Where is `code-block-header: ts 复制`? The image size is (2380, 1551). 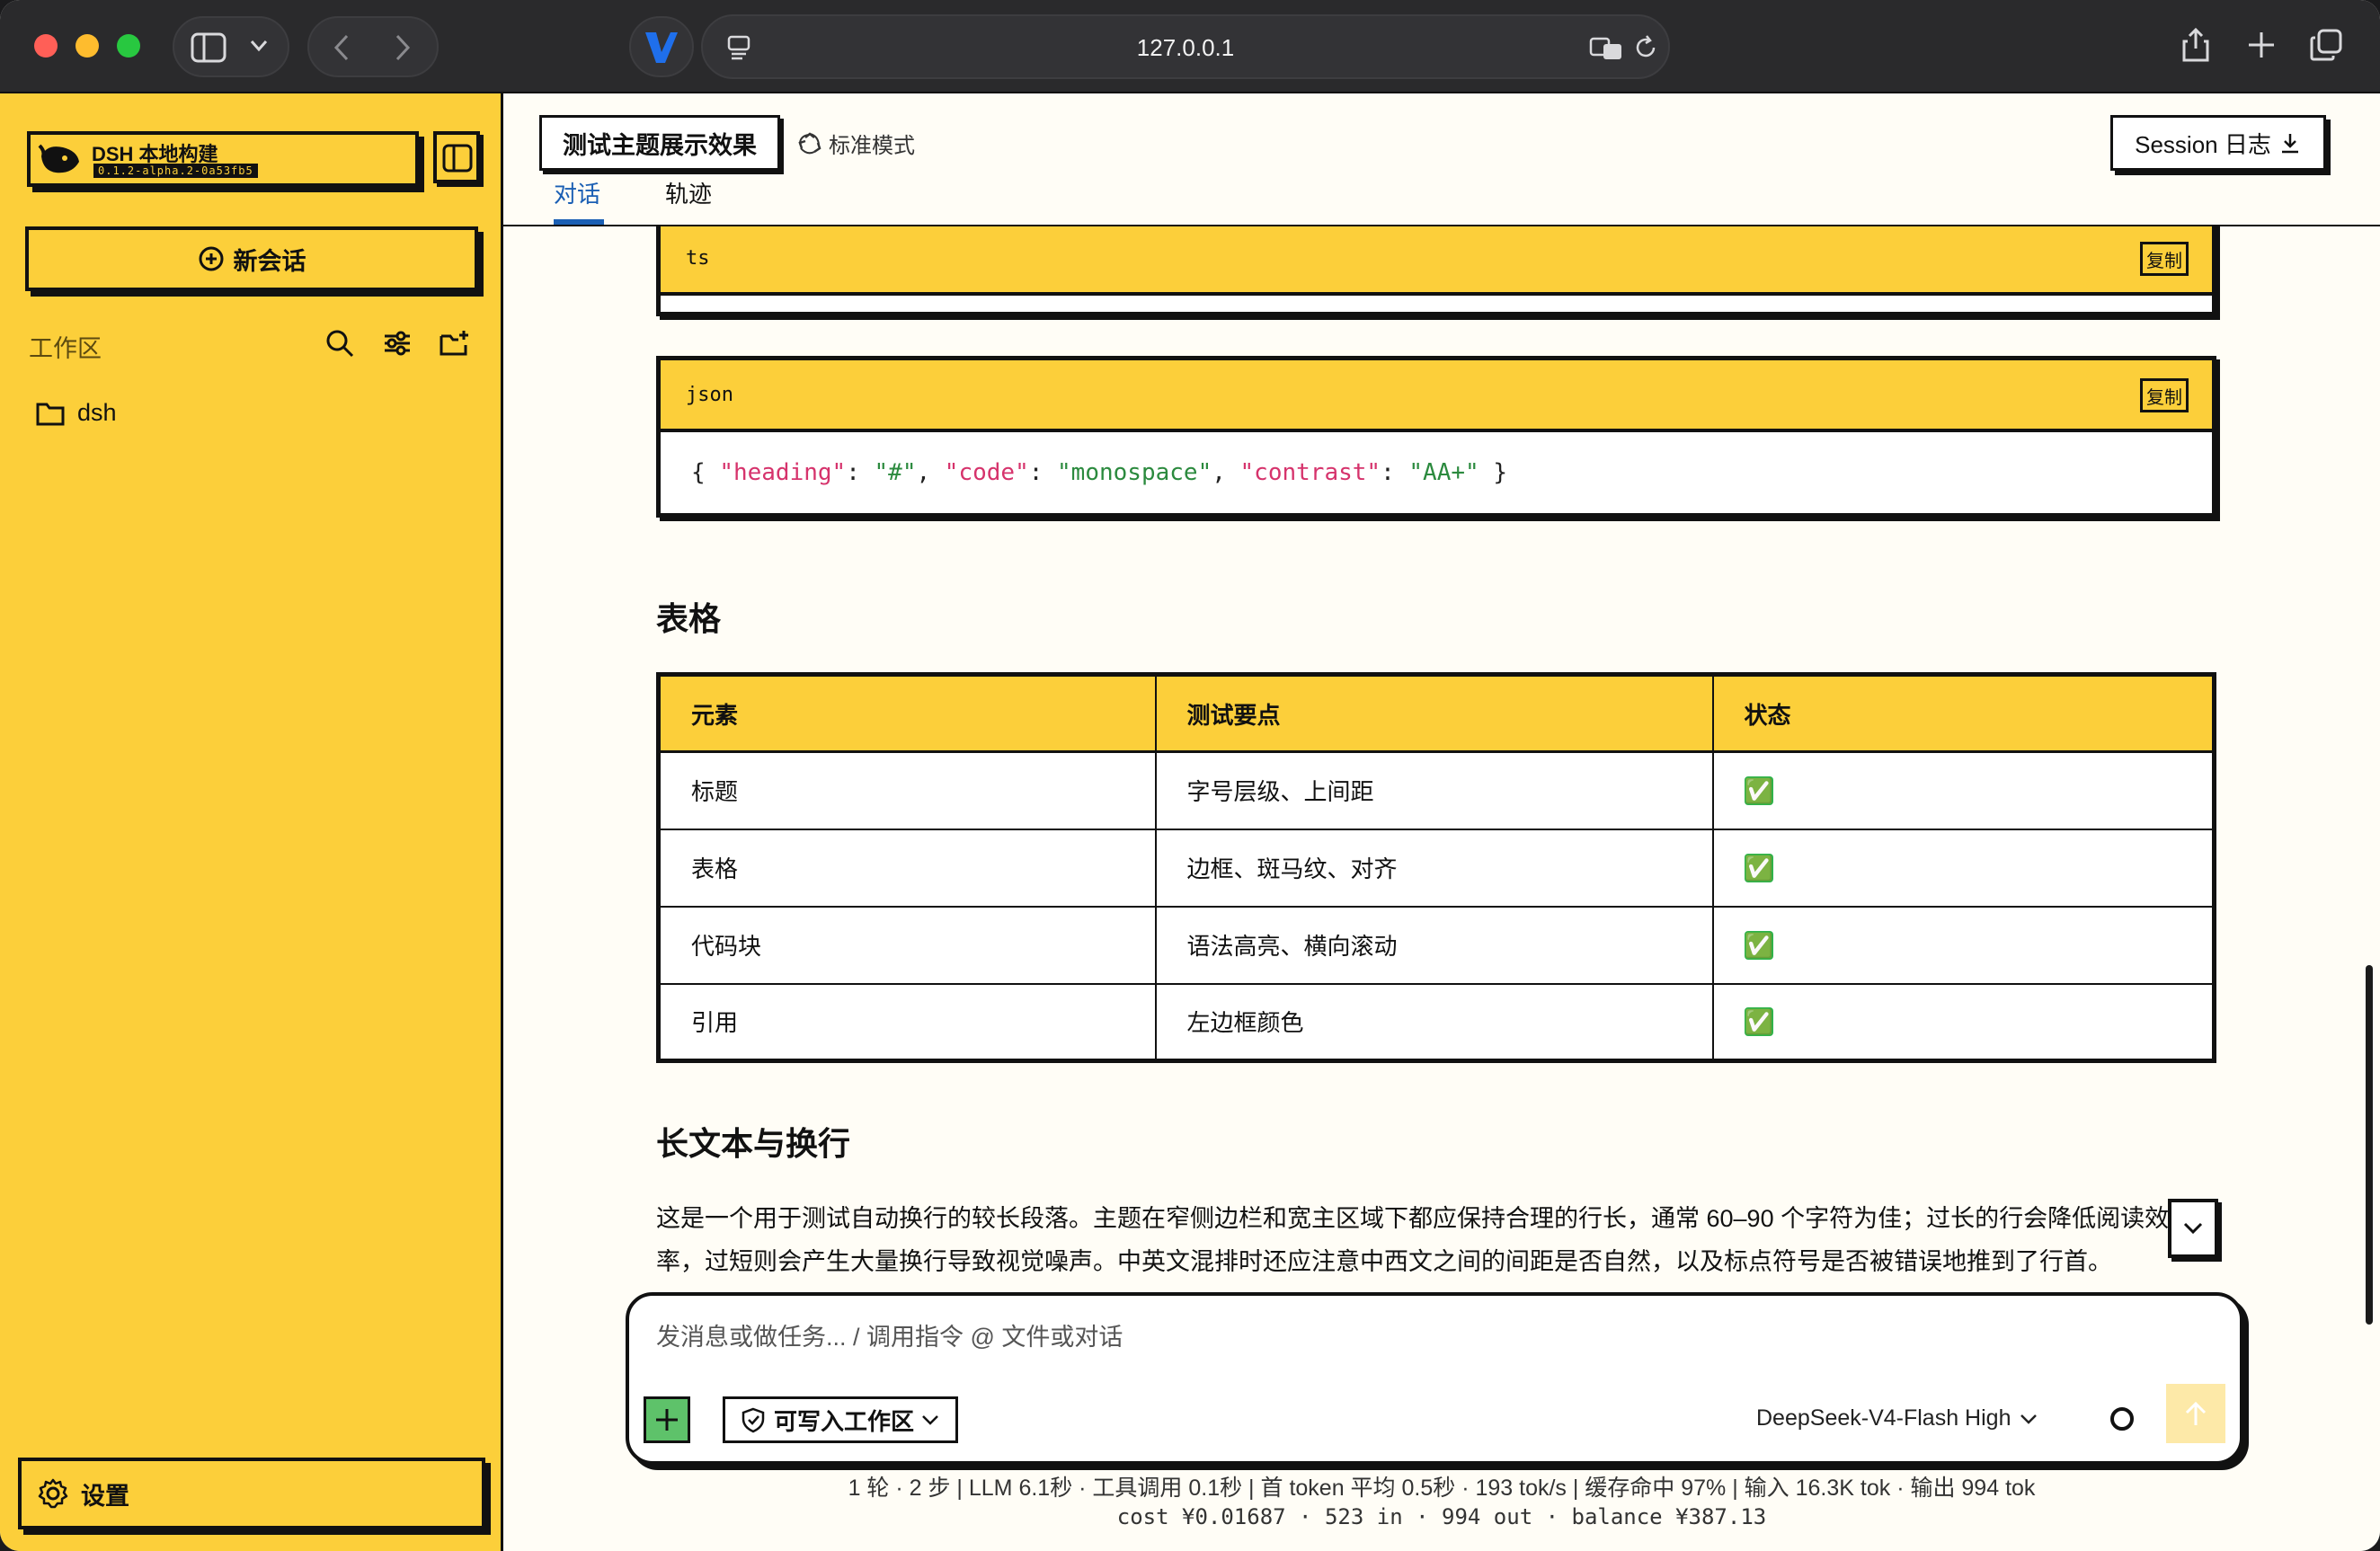
code-block-header: ts 复制 is located at coordinates (1437, 261).